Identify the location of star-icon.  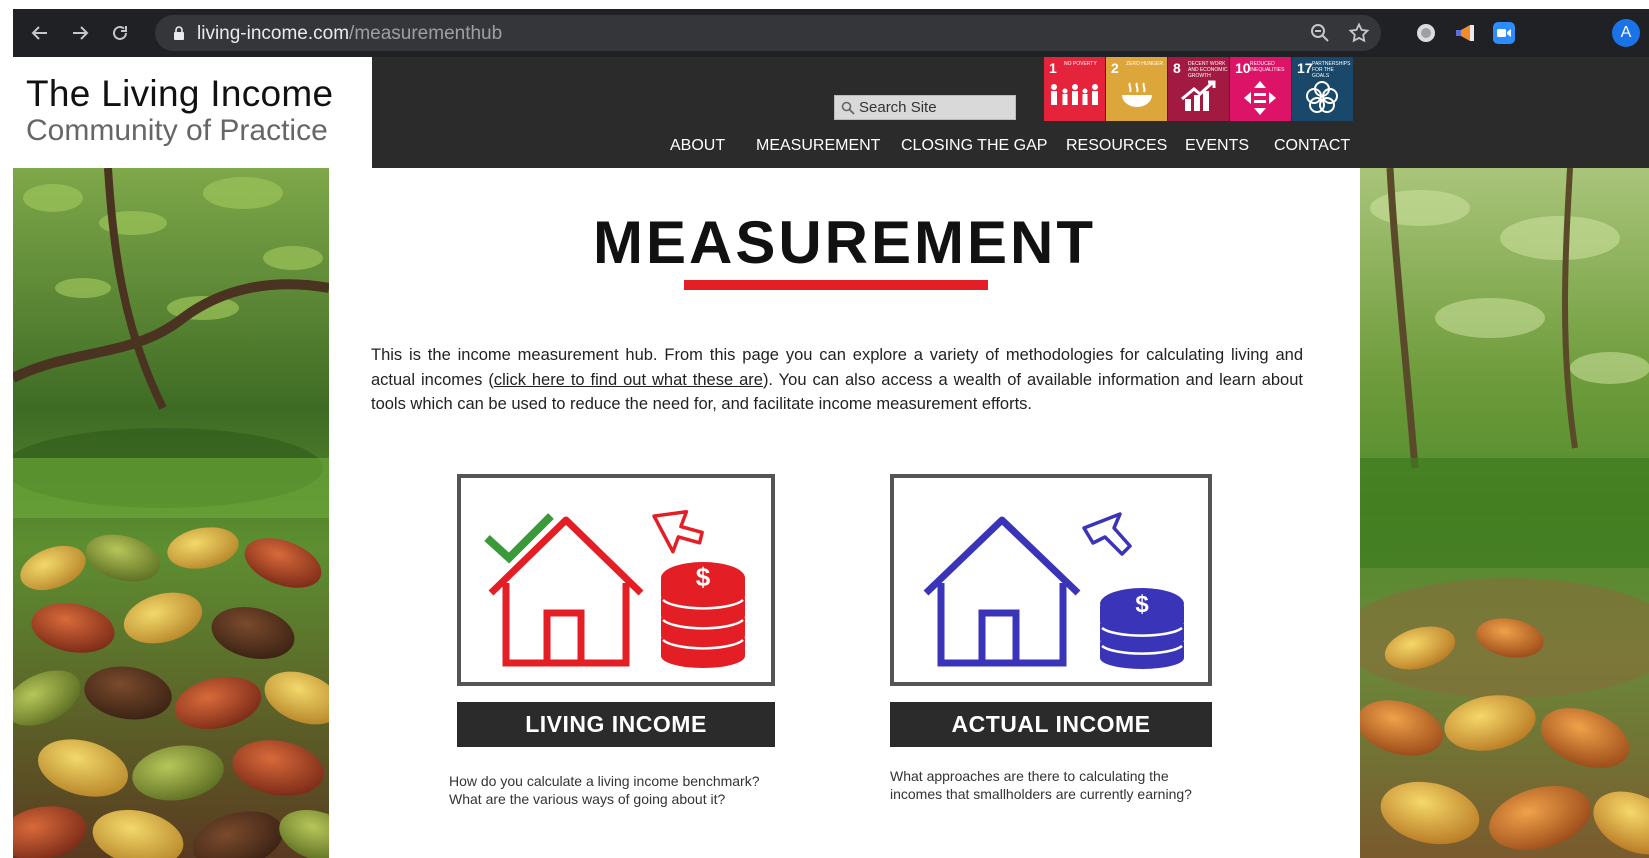
(1359, 33).